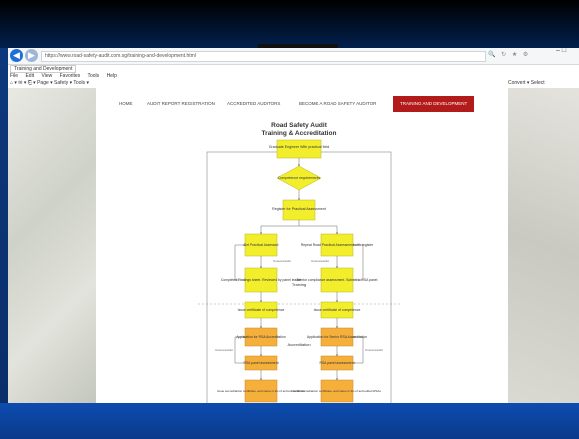 The height and width of the screenshot is (439, 579). Describe the element at coordinates (16, 55) in the screenshot. I see `back-button: ◀` at that location.